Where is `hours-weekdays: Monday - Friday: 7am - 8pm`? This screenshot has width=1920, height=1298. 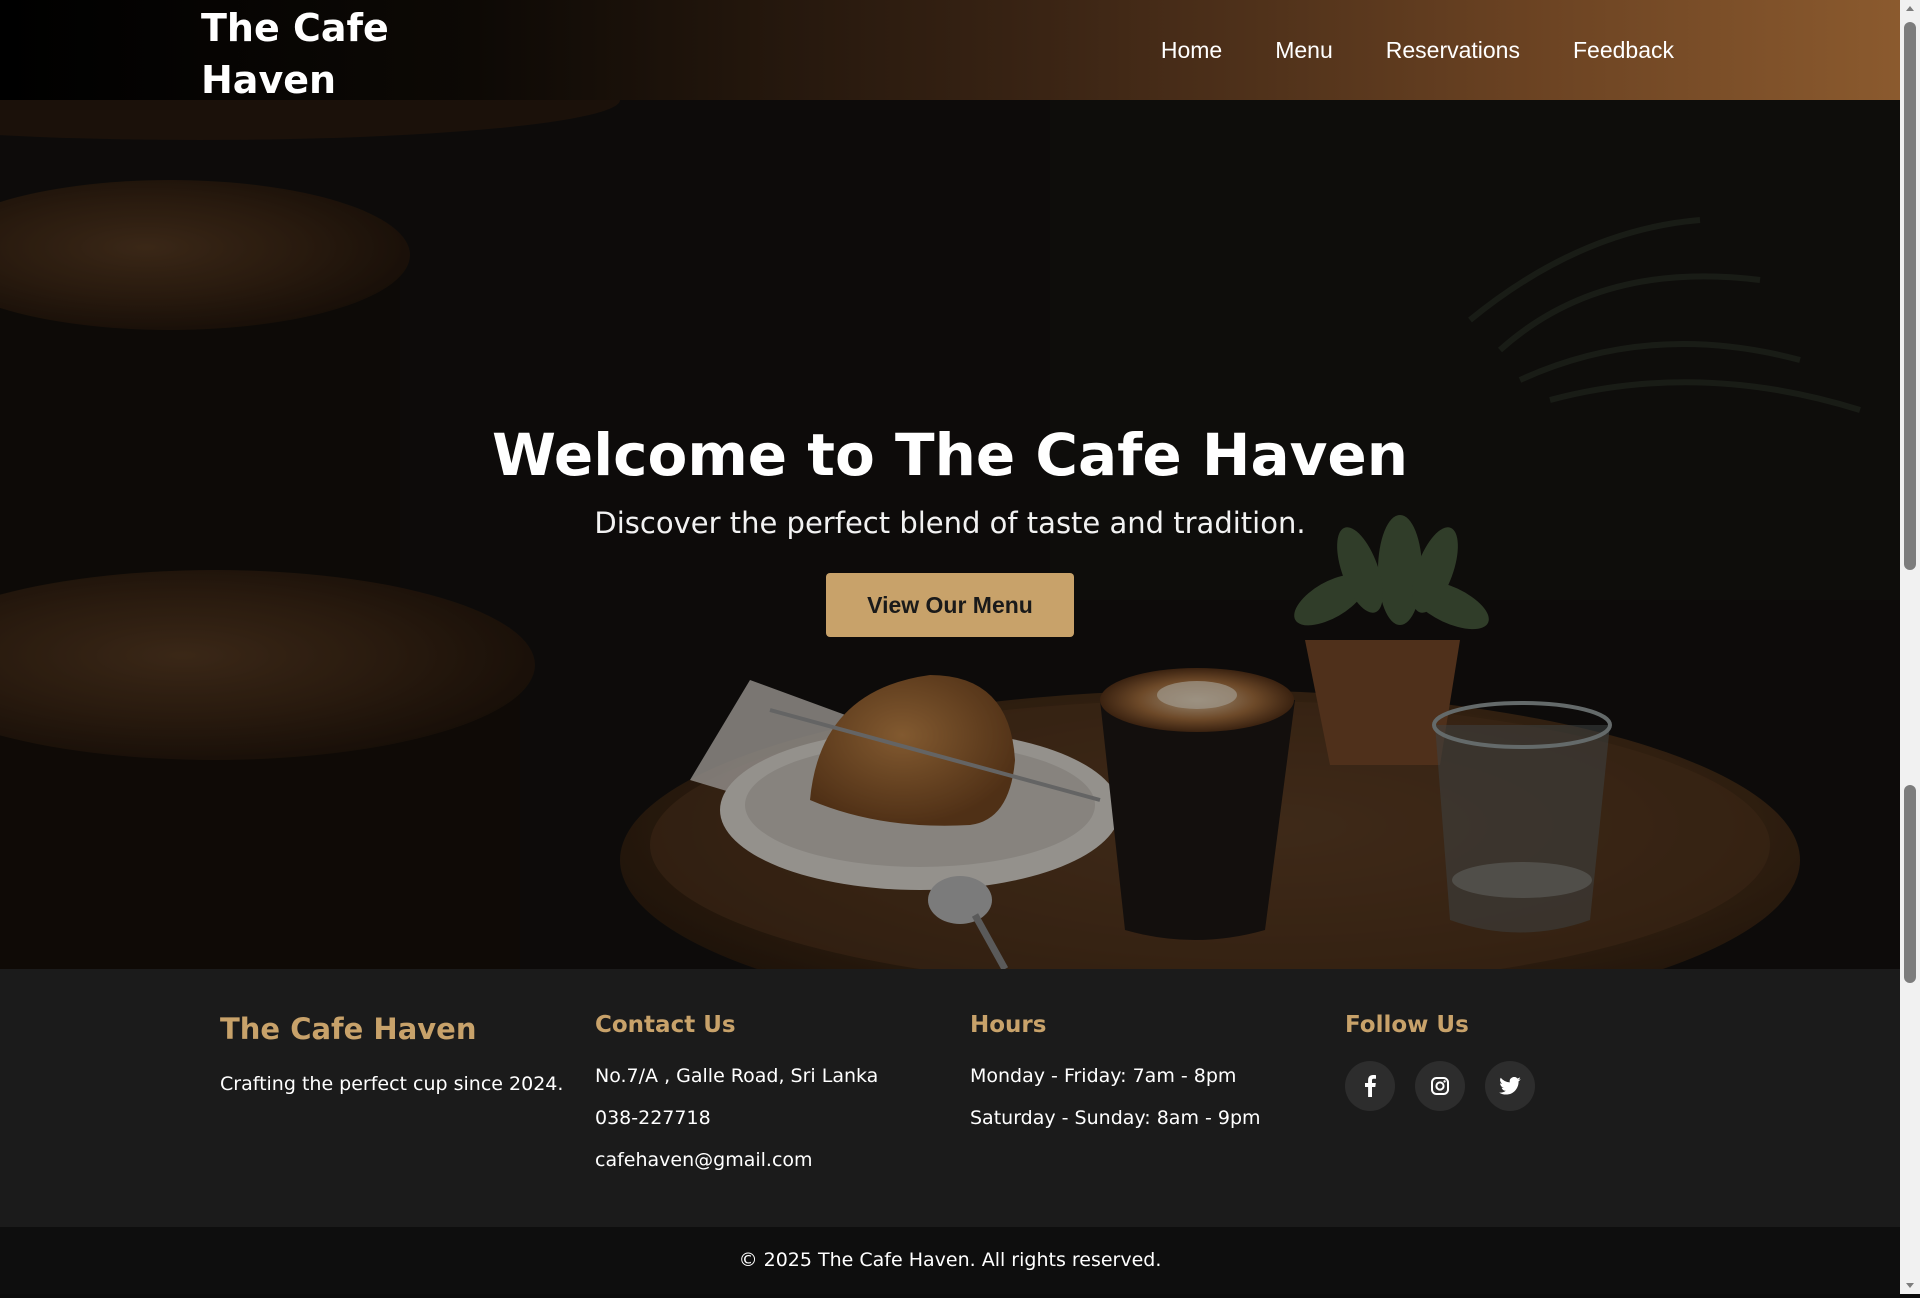 hours-weekdays: Monday - Friday: 7am - 8pm is located at coordinates (1103, 1076).